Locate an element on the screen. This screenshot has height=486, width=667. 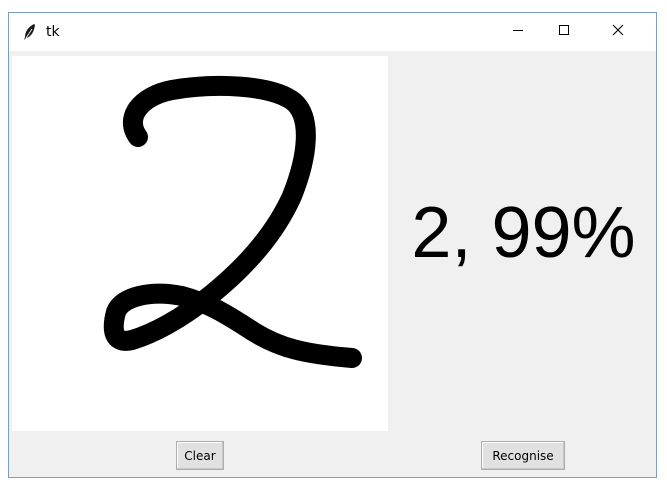
title-bar: tk is located at coordinates (332, 32).